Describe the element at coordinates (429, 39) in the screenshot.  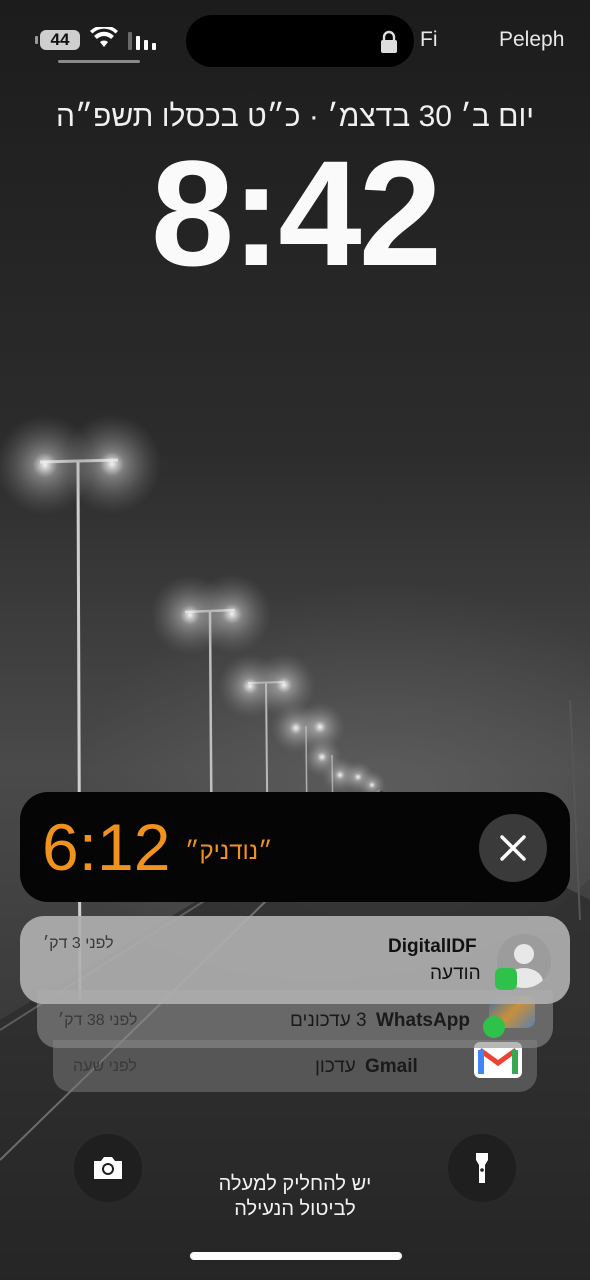
I see `wifi-label: Fi` at that location.